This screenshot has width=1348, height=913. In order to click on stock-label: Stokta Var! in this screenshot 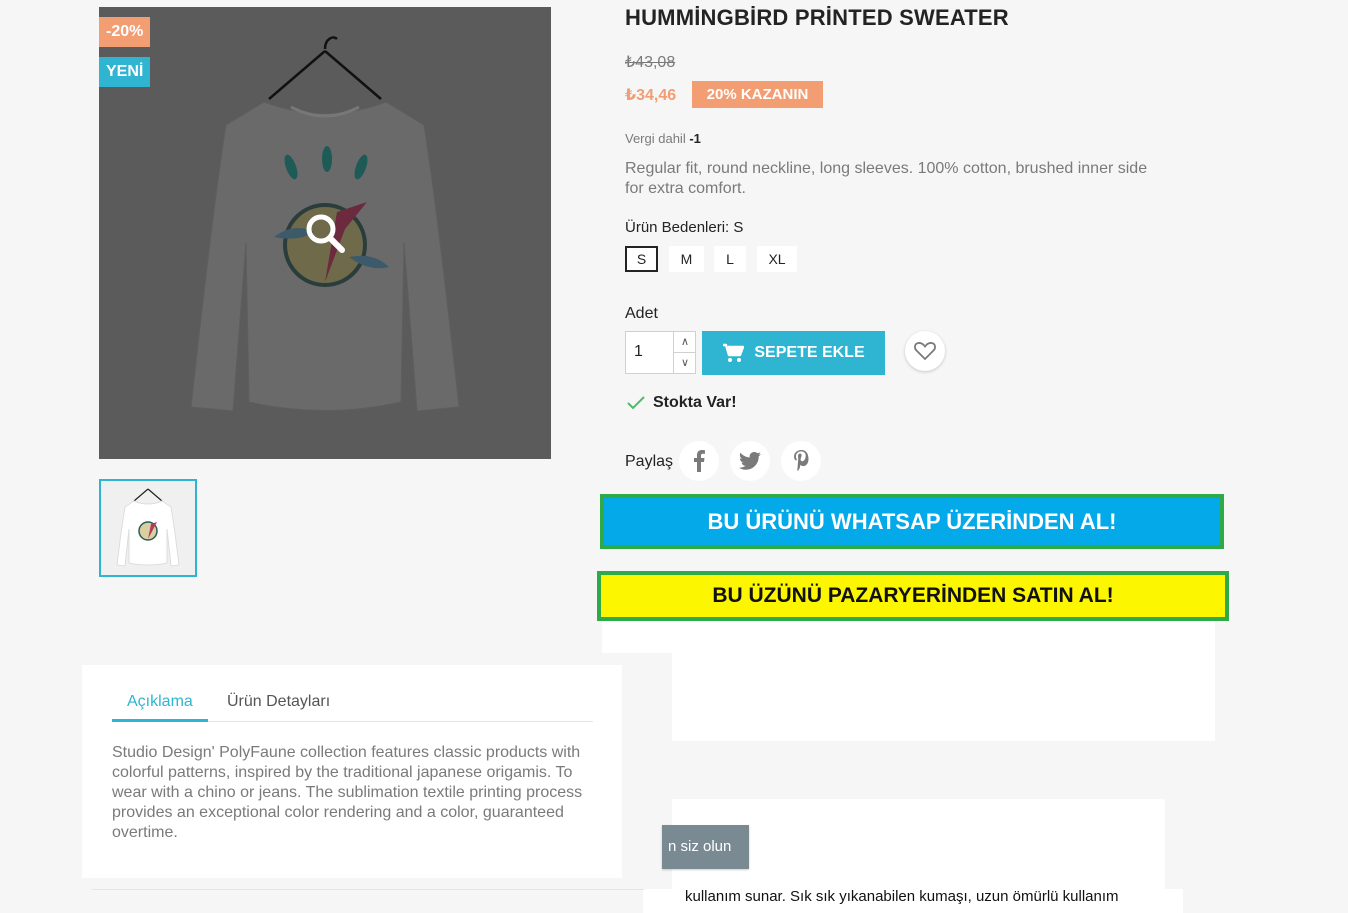, I will do `click(695, 402)`.